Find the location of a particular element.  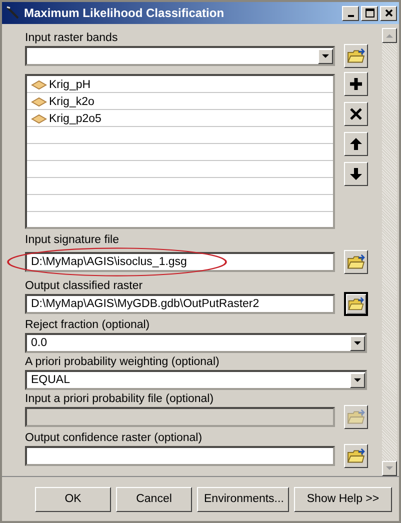

field-label: A priori probability weighting (optional) is located at coordinates (122, 362).